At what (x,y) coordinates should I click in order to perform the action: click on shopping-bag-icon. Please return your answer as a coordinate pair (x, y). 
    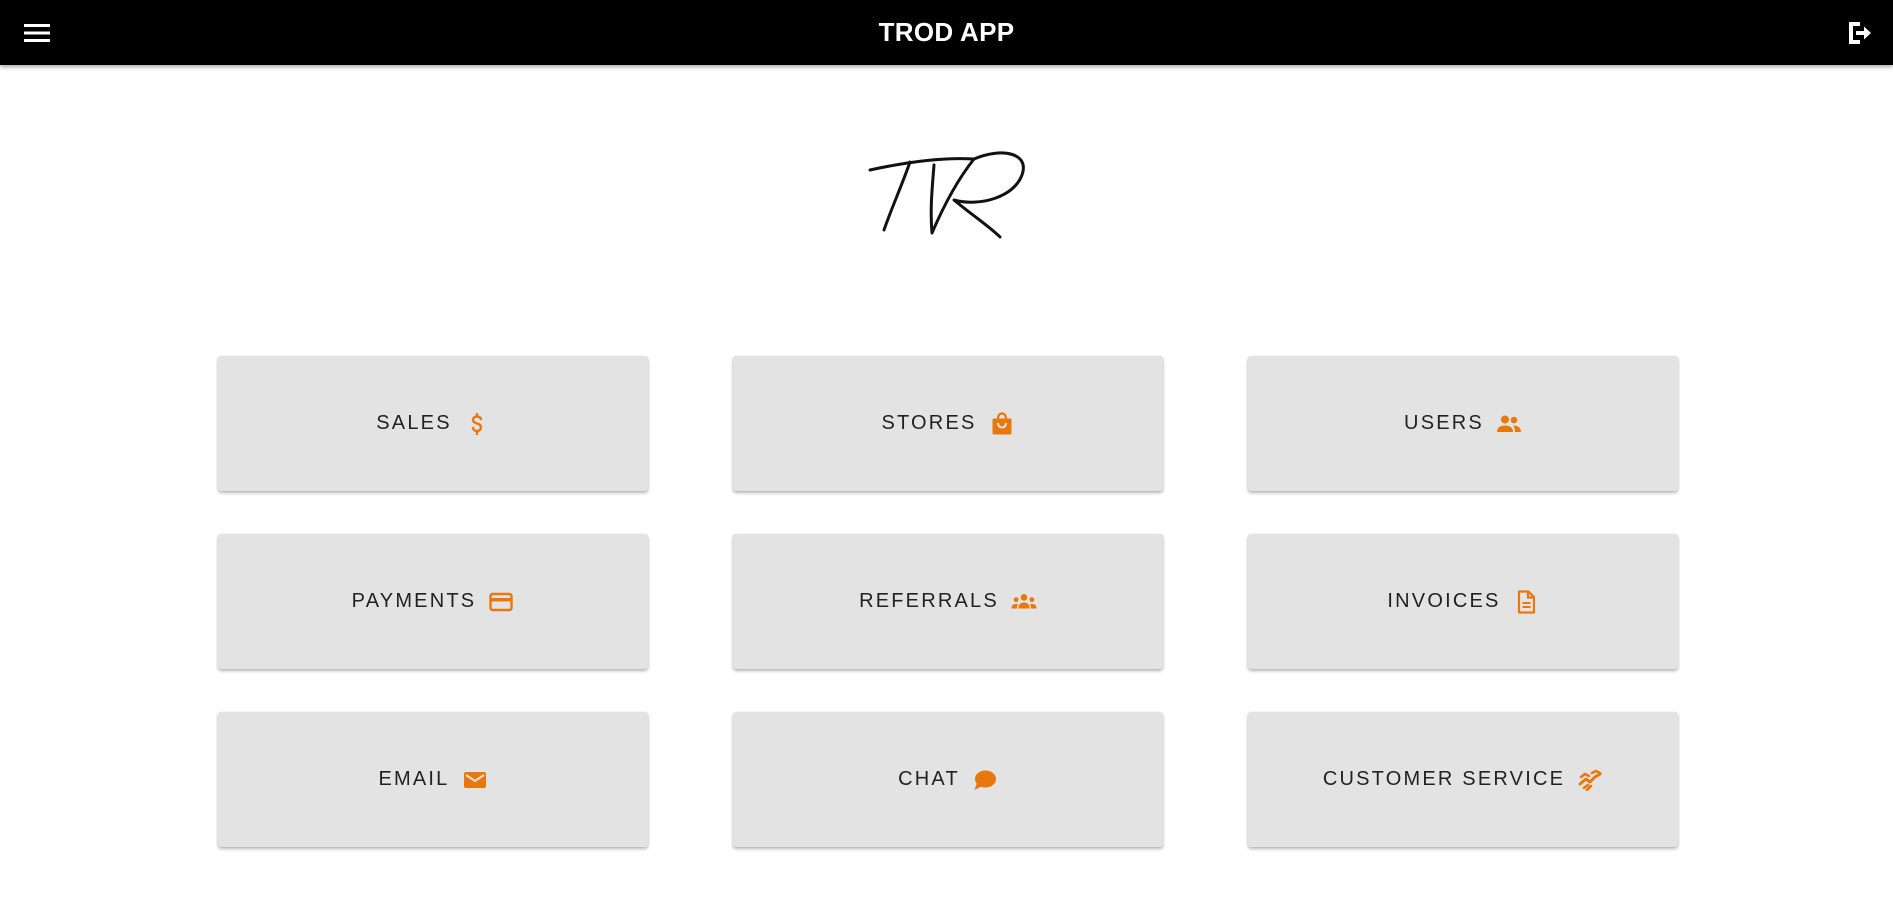
    Looking at the image, I should click on (1002, 424).